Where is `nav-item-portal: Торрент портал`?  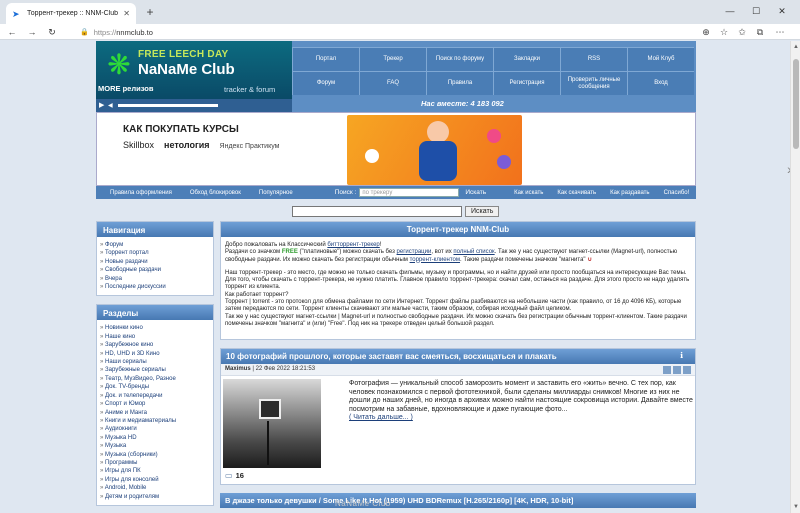 nav-item-portal: Торрент портал is located at coordinates (155, 253).